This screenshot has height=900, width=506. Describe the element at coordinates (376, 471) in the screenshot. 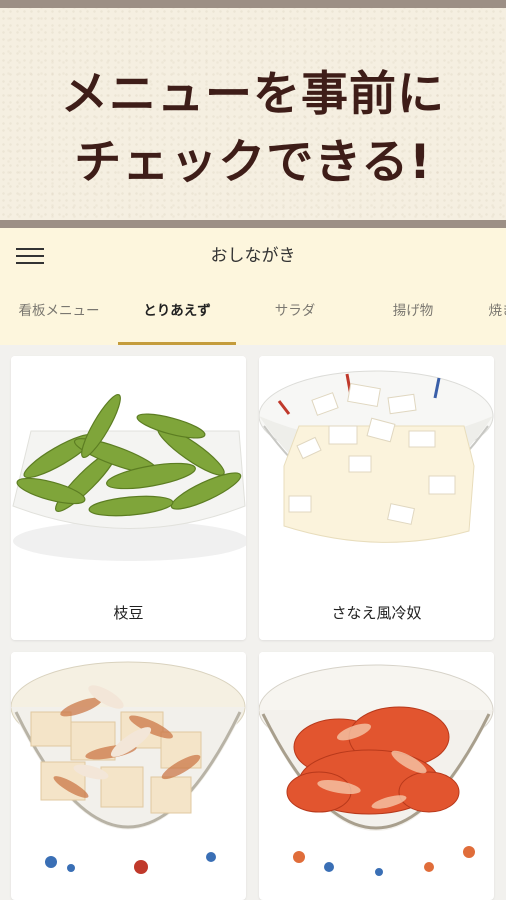

I see `hiyayakko-photo` at that location.